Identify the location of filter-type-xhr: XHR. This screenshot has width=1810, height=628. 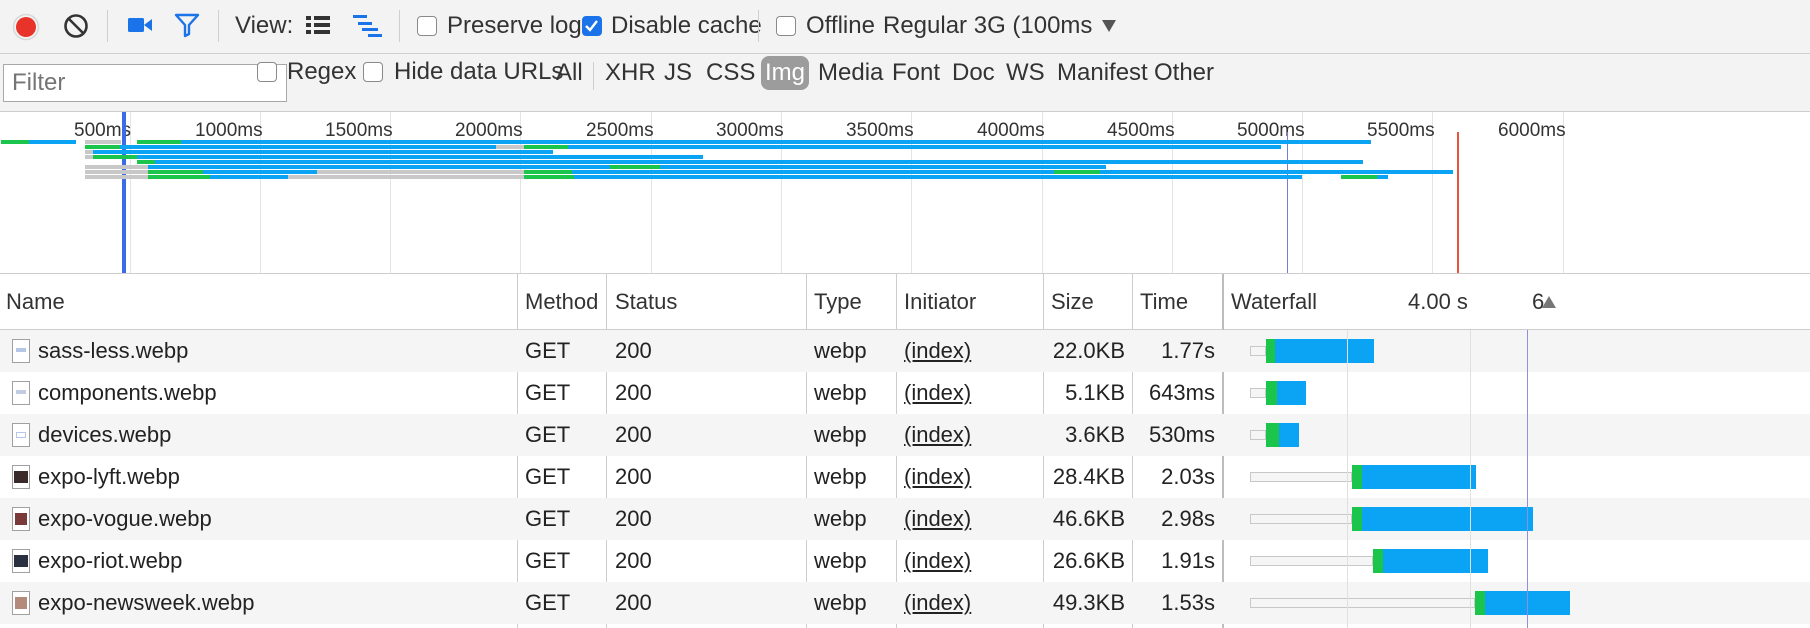
(630, 73).